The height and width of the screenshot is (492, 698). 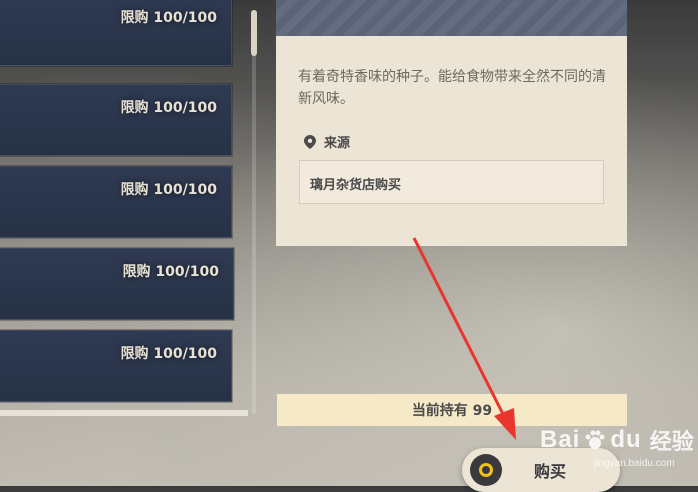 I want to click on watermark-url: jingyan.baidu.com, so click(x=634, y=463).